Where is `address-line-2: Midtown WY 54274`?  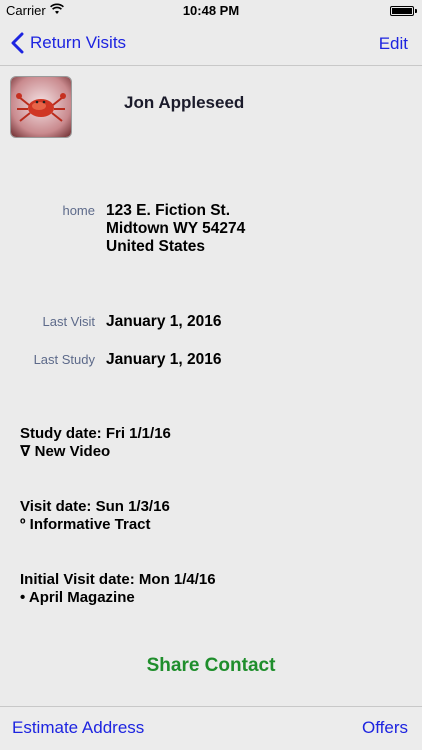
address-line-2: Midtown WY 54274 is located at coordinates (176, 228).